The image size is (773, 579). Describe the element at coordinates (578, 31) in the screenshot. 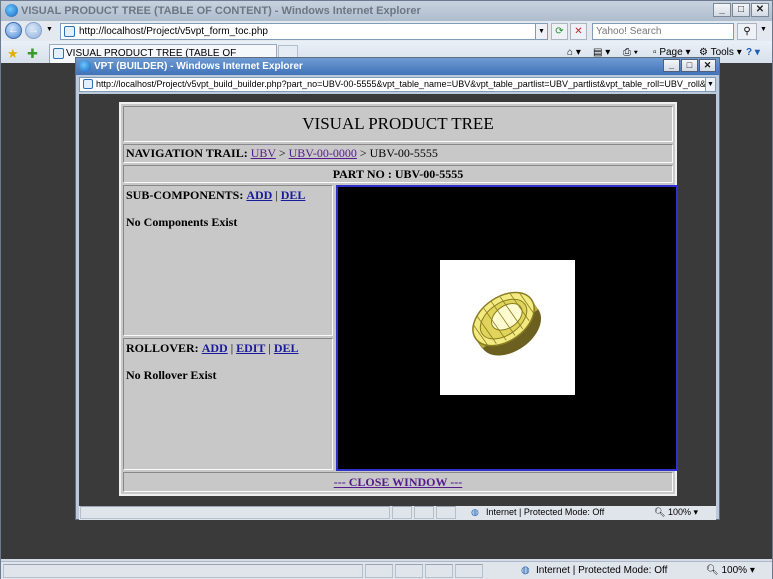

I see `stop-button: ✕` at that location.